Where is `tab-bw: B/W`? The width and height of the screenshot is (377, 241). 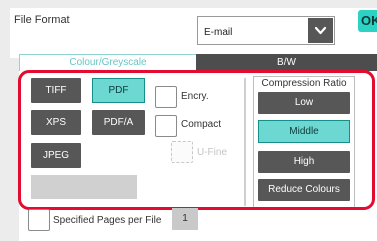 tab-bw: B/W is located at coordinates (286, 62).